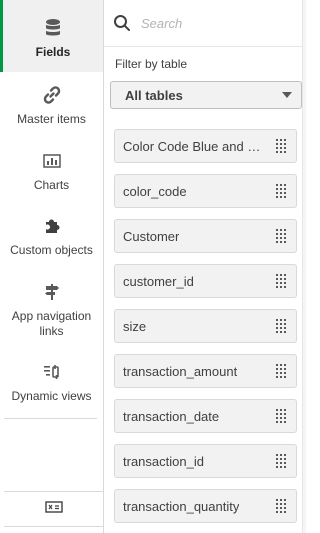  What do you see at coordinates (52, 372) in the screenshot?
I see `dynamic-view-icon` at bounding box center [52, 372].